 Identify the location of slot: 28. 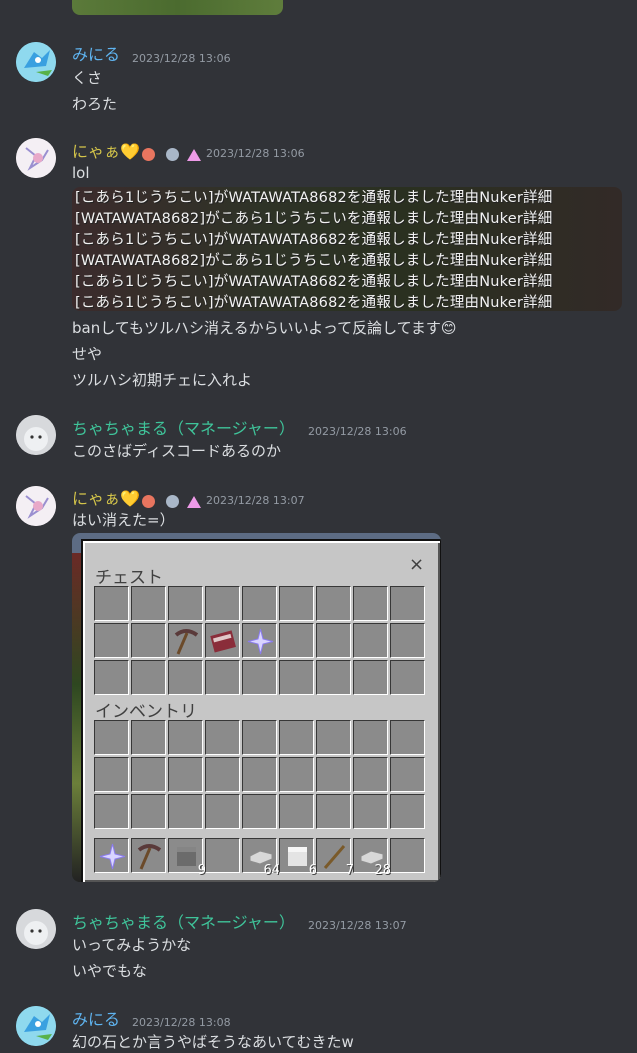
(372, 858).